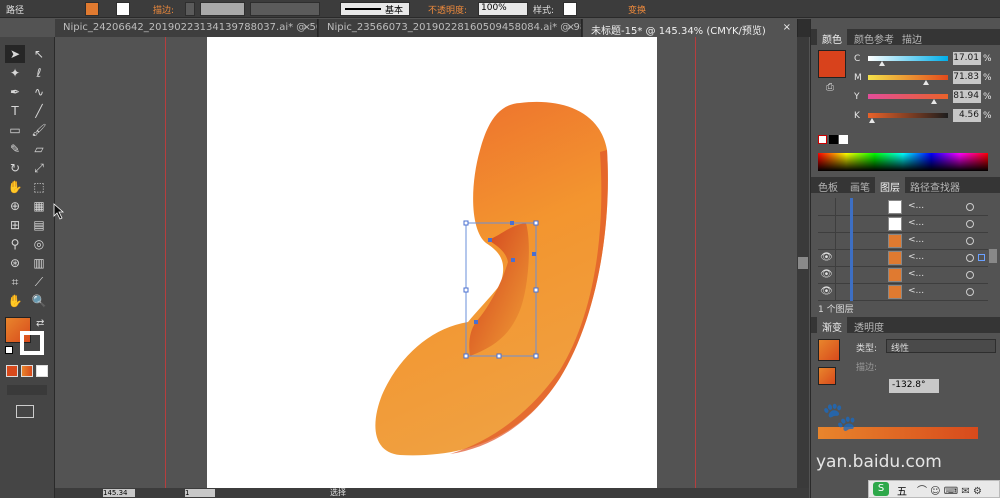 The height and width of the screenshot is (498, 1000). Describe the element at coordinates (905, 98) in the screenshot. I see `color-slider-y: Y 81.94%` at that location.